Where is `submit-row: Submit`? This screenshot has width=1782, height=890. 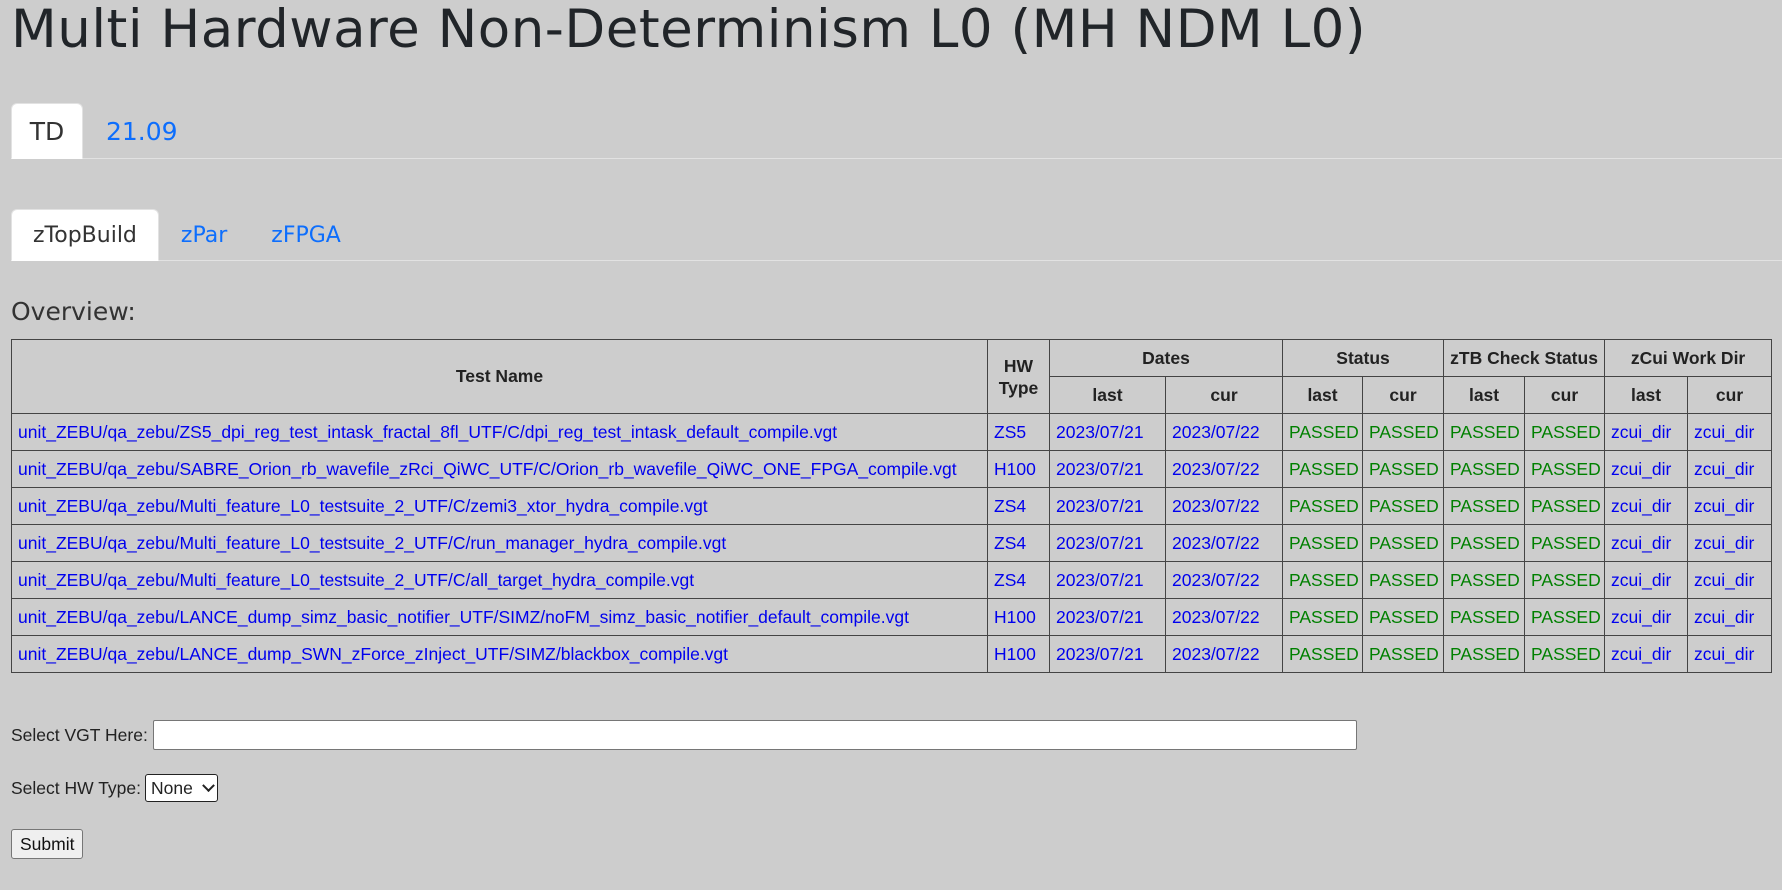 submit-row: Submit is located at coordinates (891, 844).